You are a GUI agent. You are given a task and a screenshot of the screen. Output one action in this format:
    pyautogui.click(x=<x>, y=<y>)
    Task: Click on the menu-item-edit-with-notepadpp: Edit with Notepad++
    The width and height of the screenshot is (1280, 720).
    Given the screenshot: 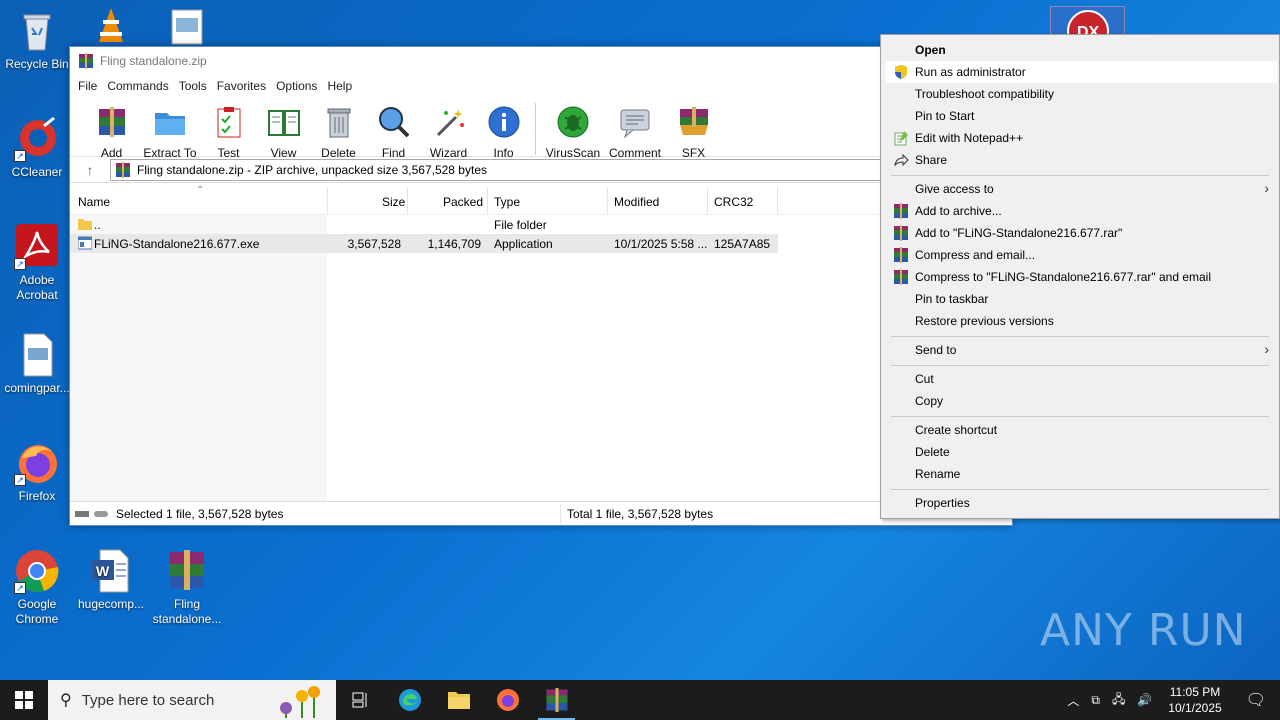 What is the action you would take?
    pyautogui.click(x=1081, y=138)
    